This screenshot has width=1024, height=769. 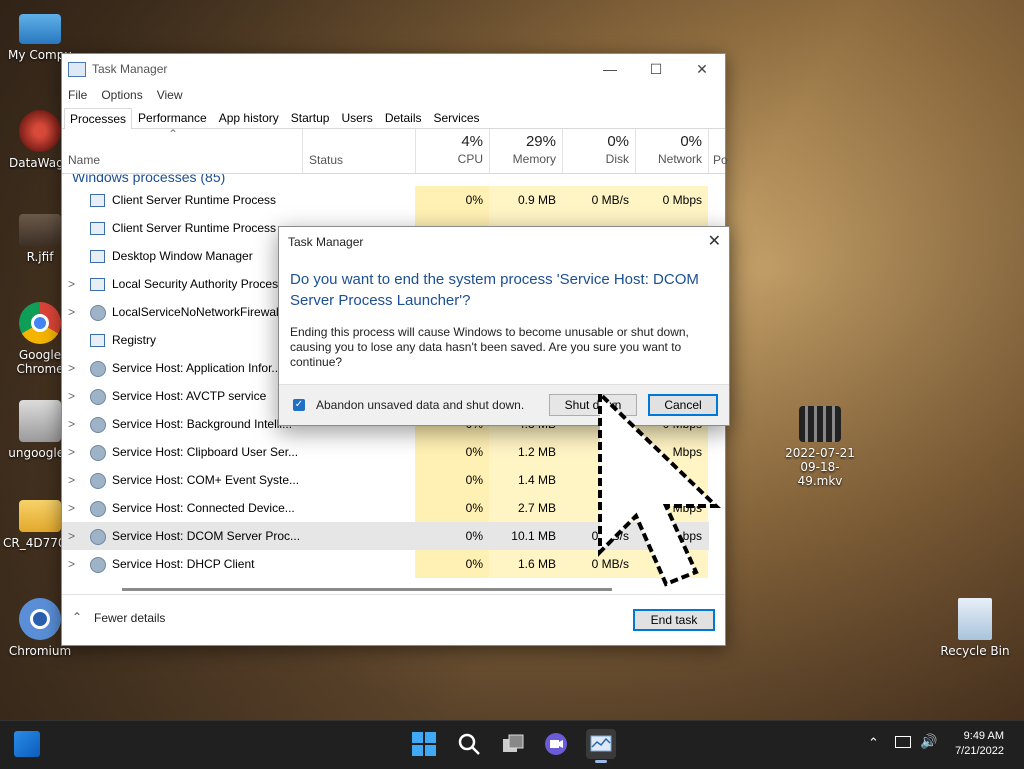 I want to click on process-net-cell: 0 Mbps, so click(x=671, y=200).